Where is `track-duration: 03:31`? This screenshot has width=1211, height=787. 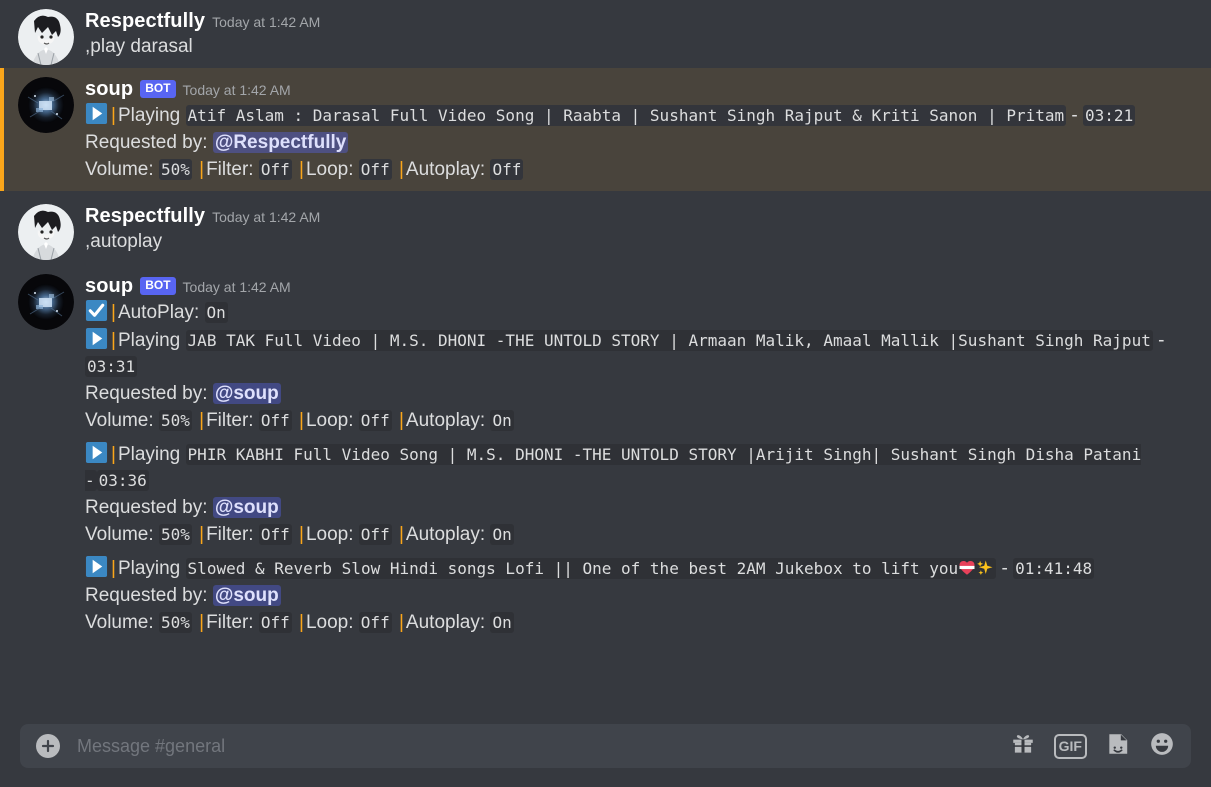 track-duration: 03:31 is located at coordinates (111, 366).